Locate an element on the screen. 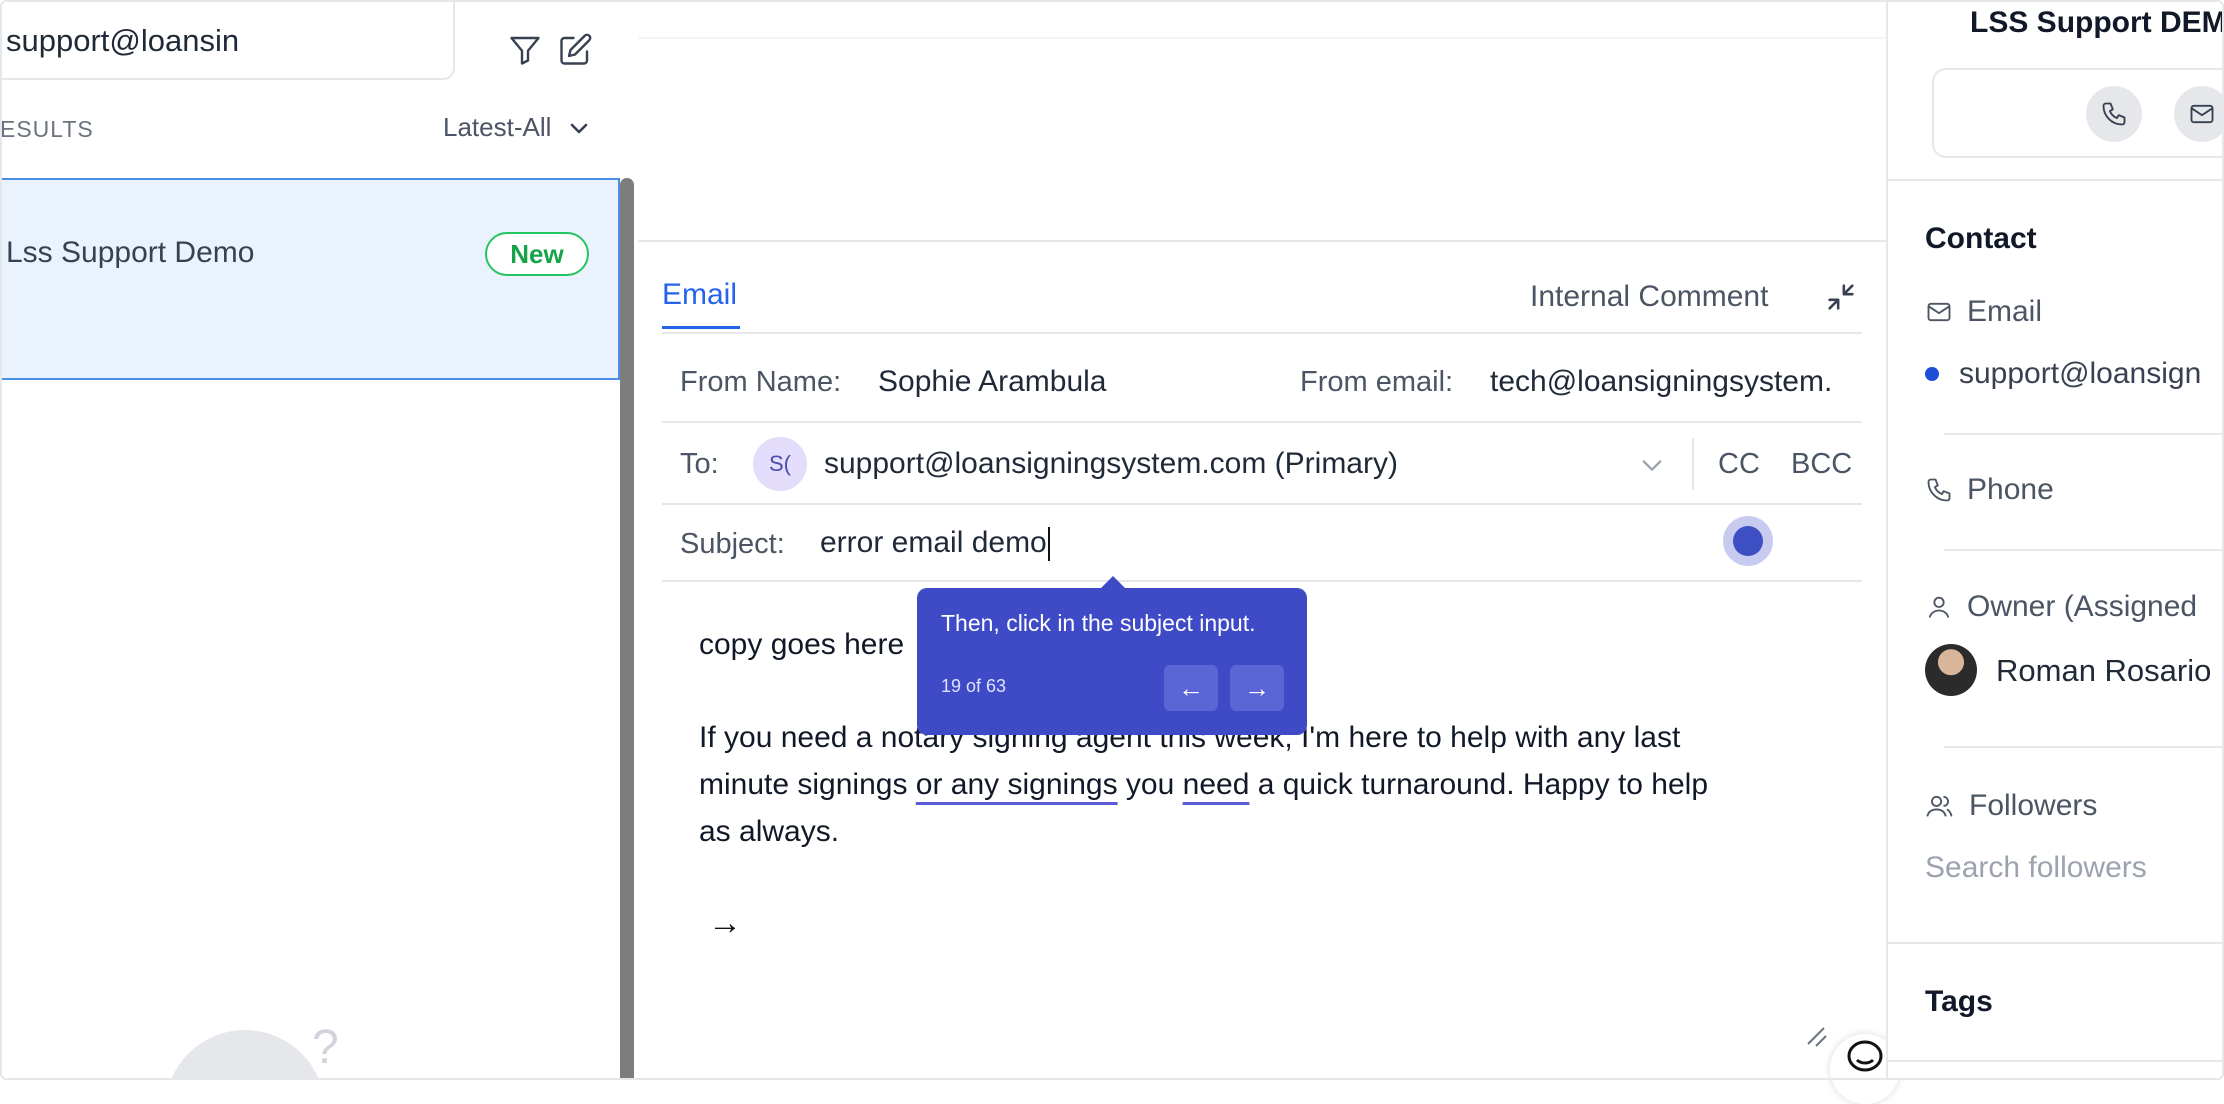 This screenshot has height=1104, width=2224. sort-dropdown: Latest-All is located at coordinates (517, 127).